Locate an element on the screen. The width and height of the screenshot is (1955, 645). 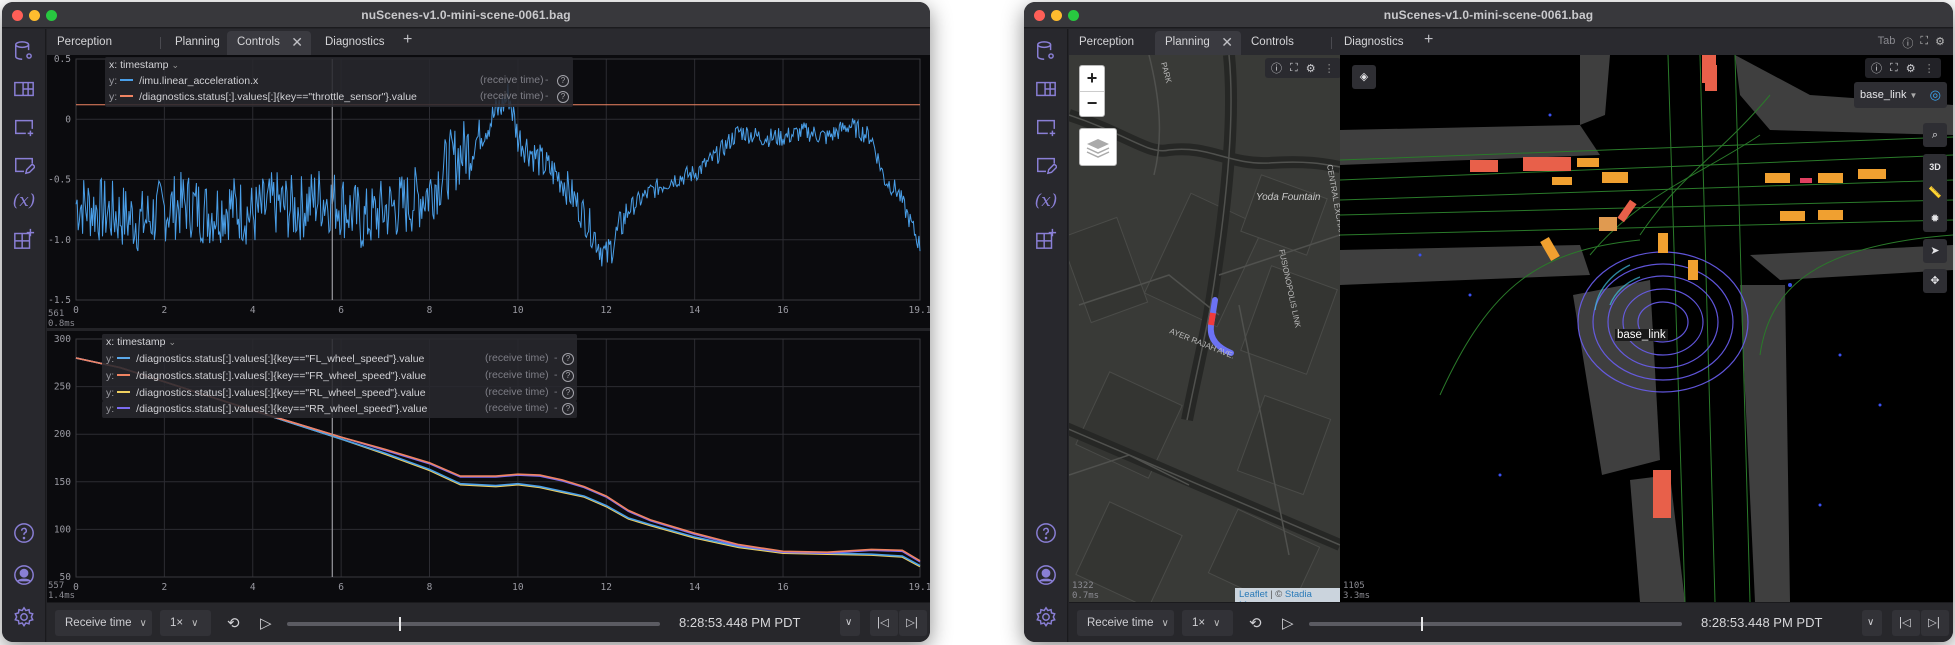
follow-target-icon: ◎ is located at coordinates (1935, 95).